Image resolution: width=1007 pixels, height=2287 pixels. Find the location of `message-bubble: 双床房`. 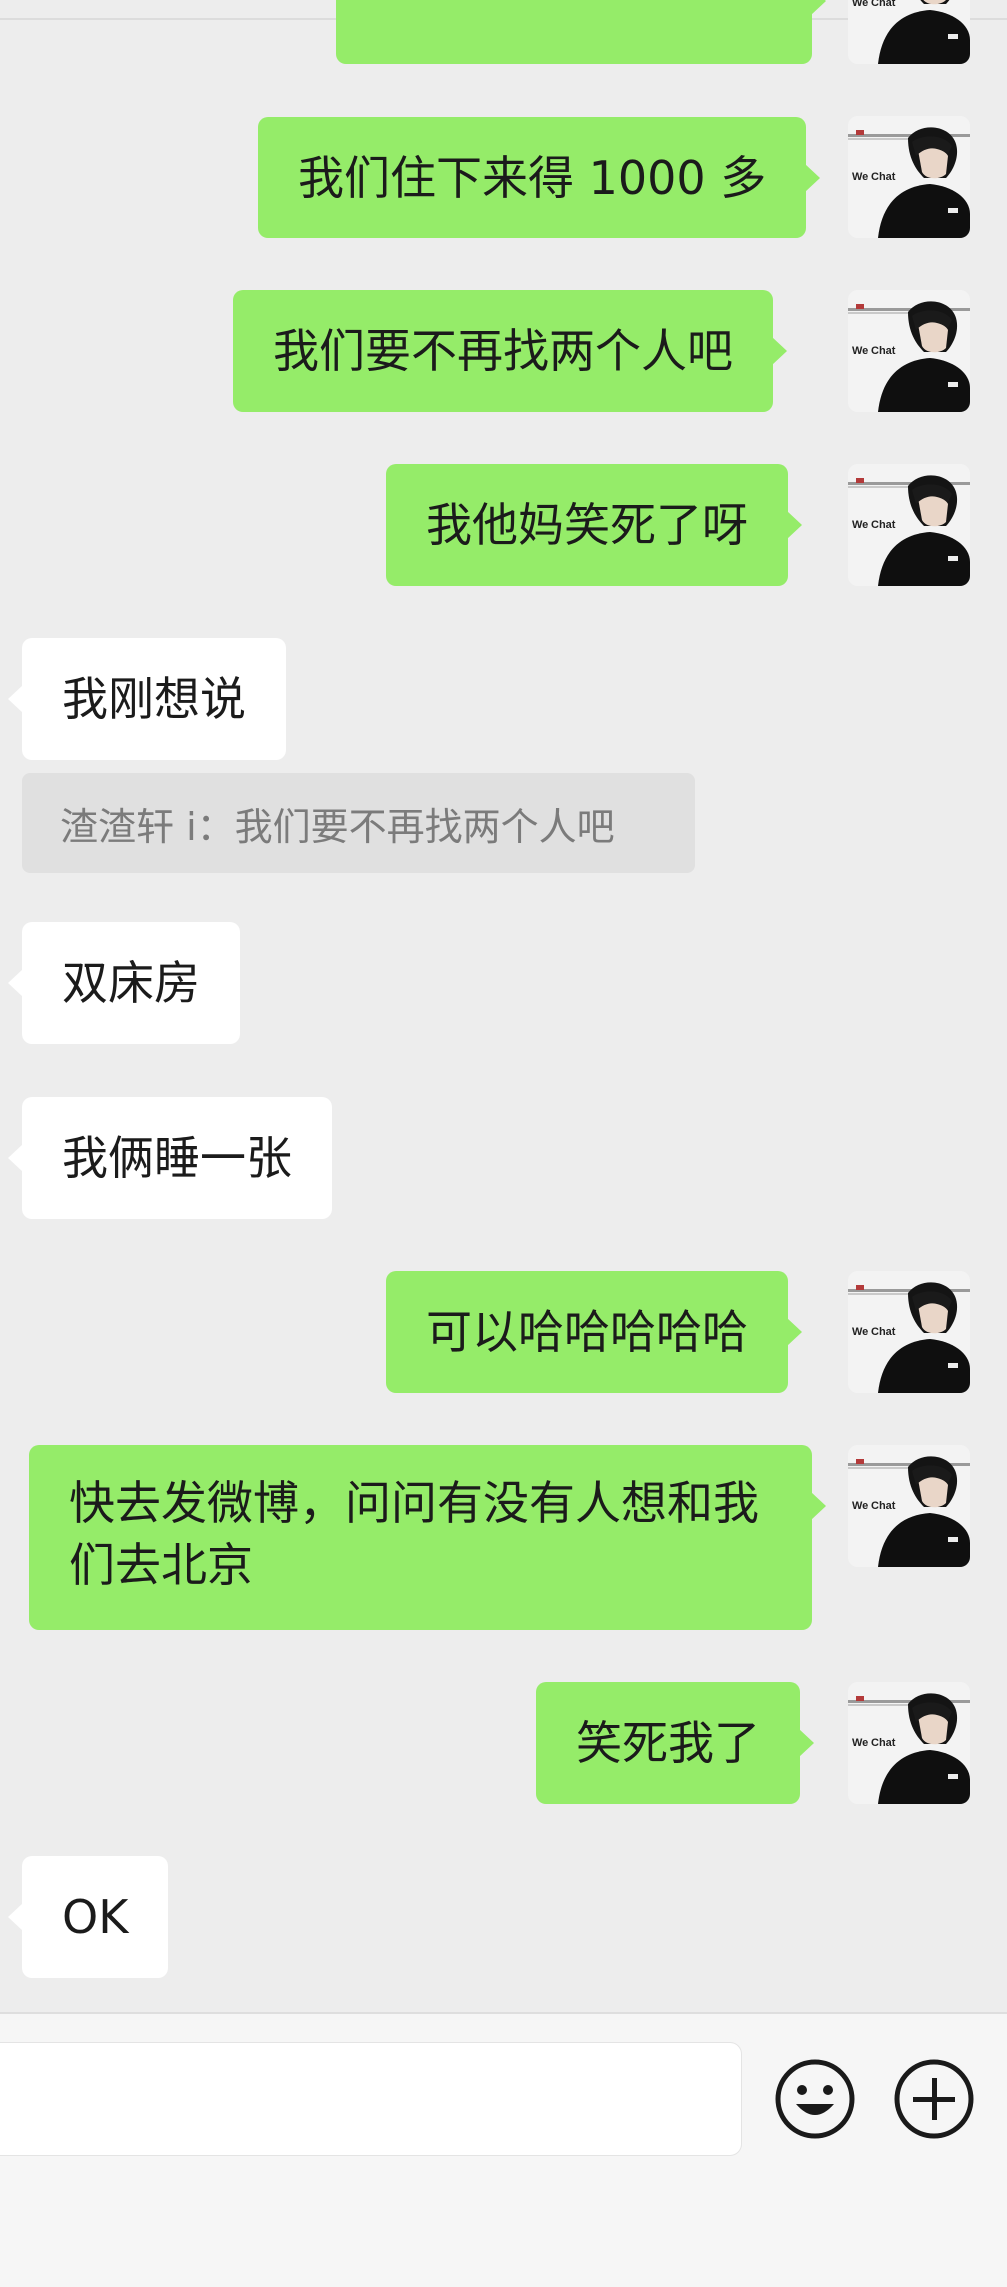

message-bubble: 双床房 is located at coordinates (124, 983).